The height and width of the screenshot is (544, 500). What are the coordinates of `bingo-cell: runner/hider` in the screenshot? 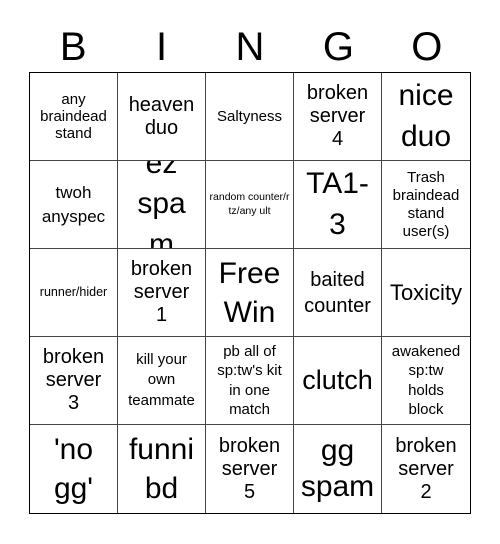 It's located at (74, 293).